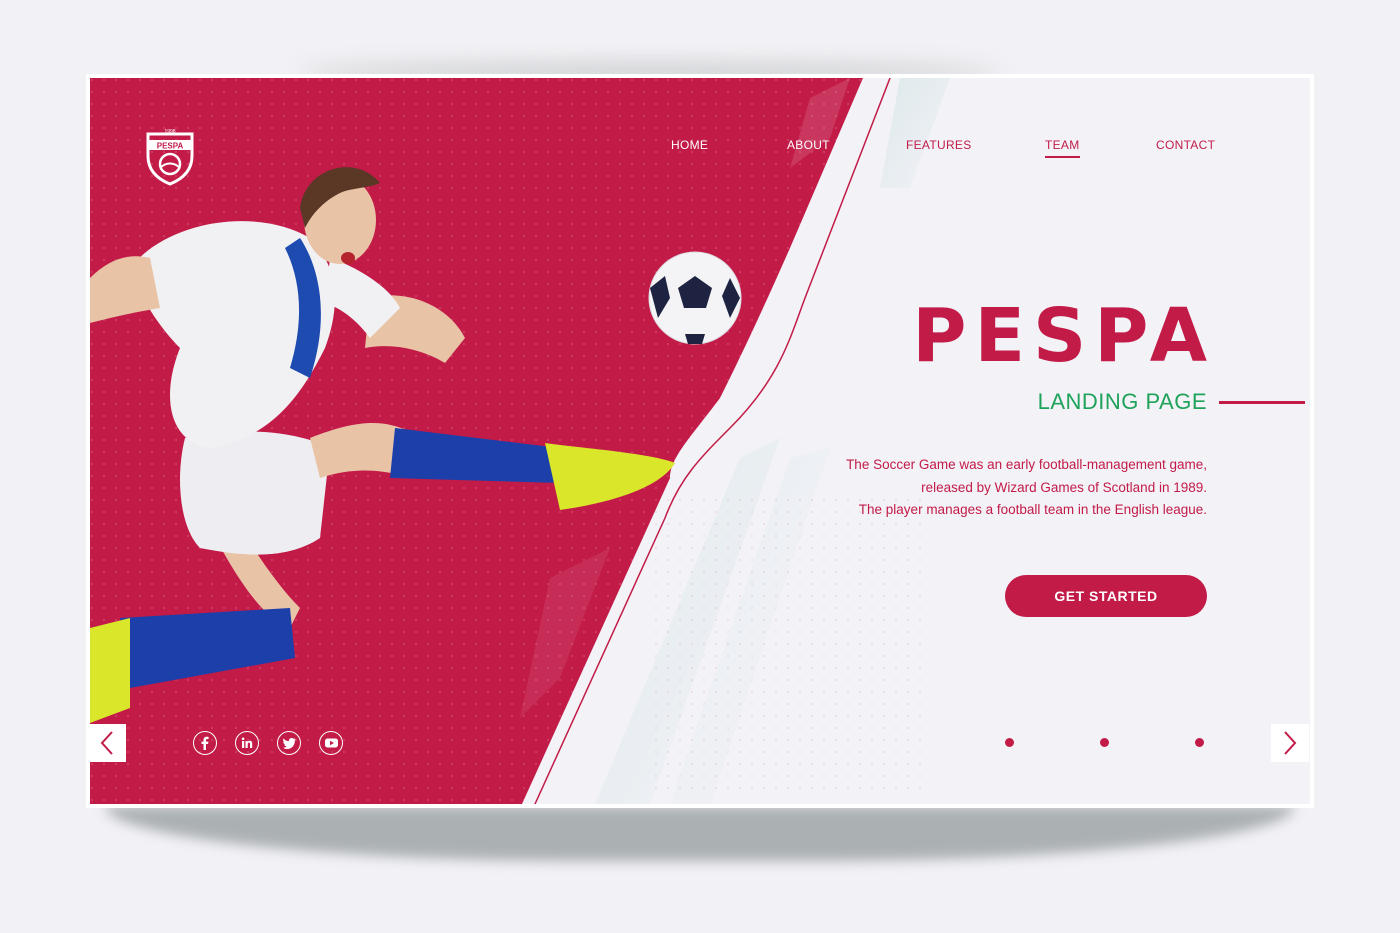 The width and height of the screenshot is (1400, 933). I want to click on main-nav: HOME ABOUT FEATURES TEAM CONTACT, so click(700, 148).